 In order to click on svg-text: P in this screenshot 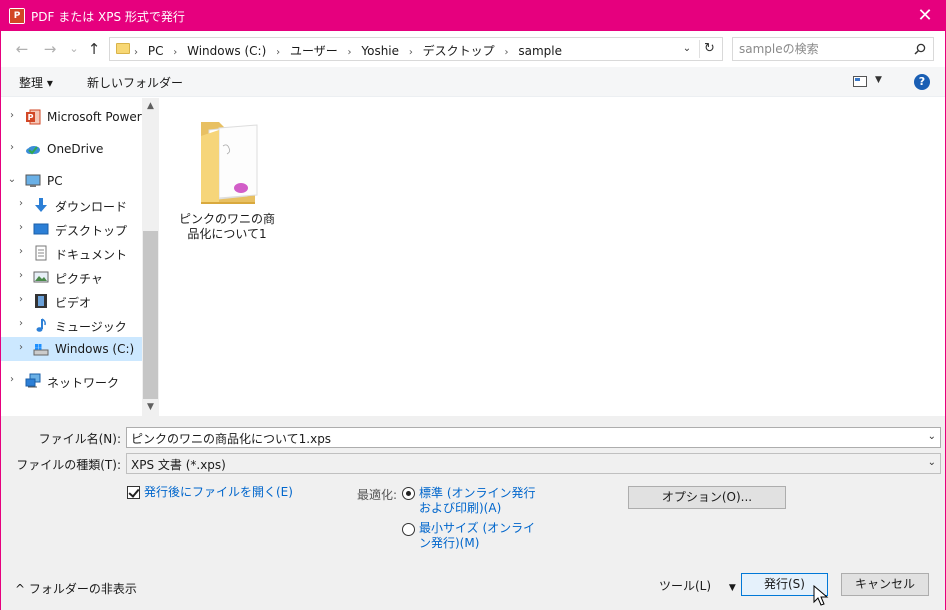, I will do `click(31, 117)`.